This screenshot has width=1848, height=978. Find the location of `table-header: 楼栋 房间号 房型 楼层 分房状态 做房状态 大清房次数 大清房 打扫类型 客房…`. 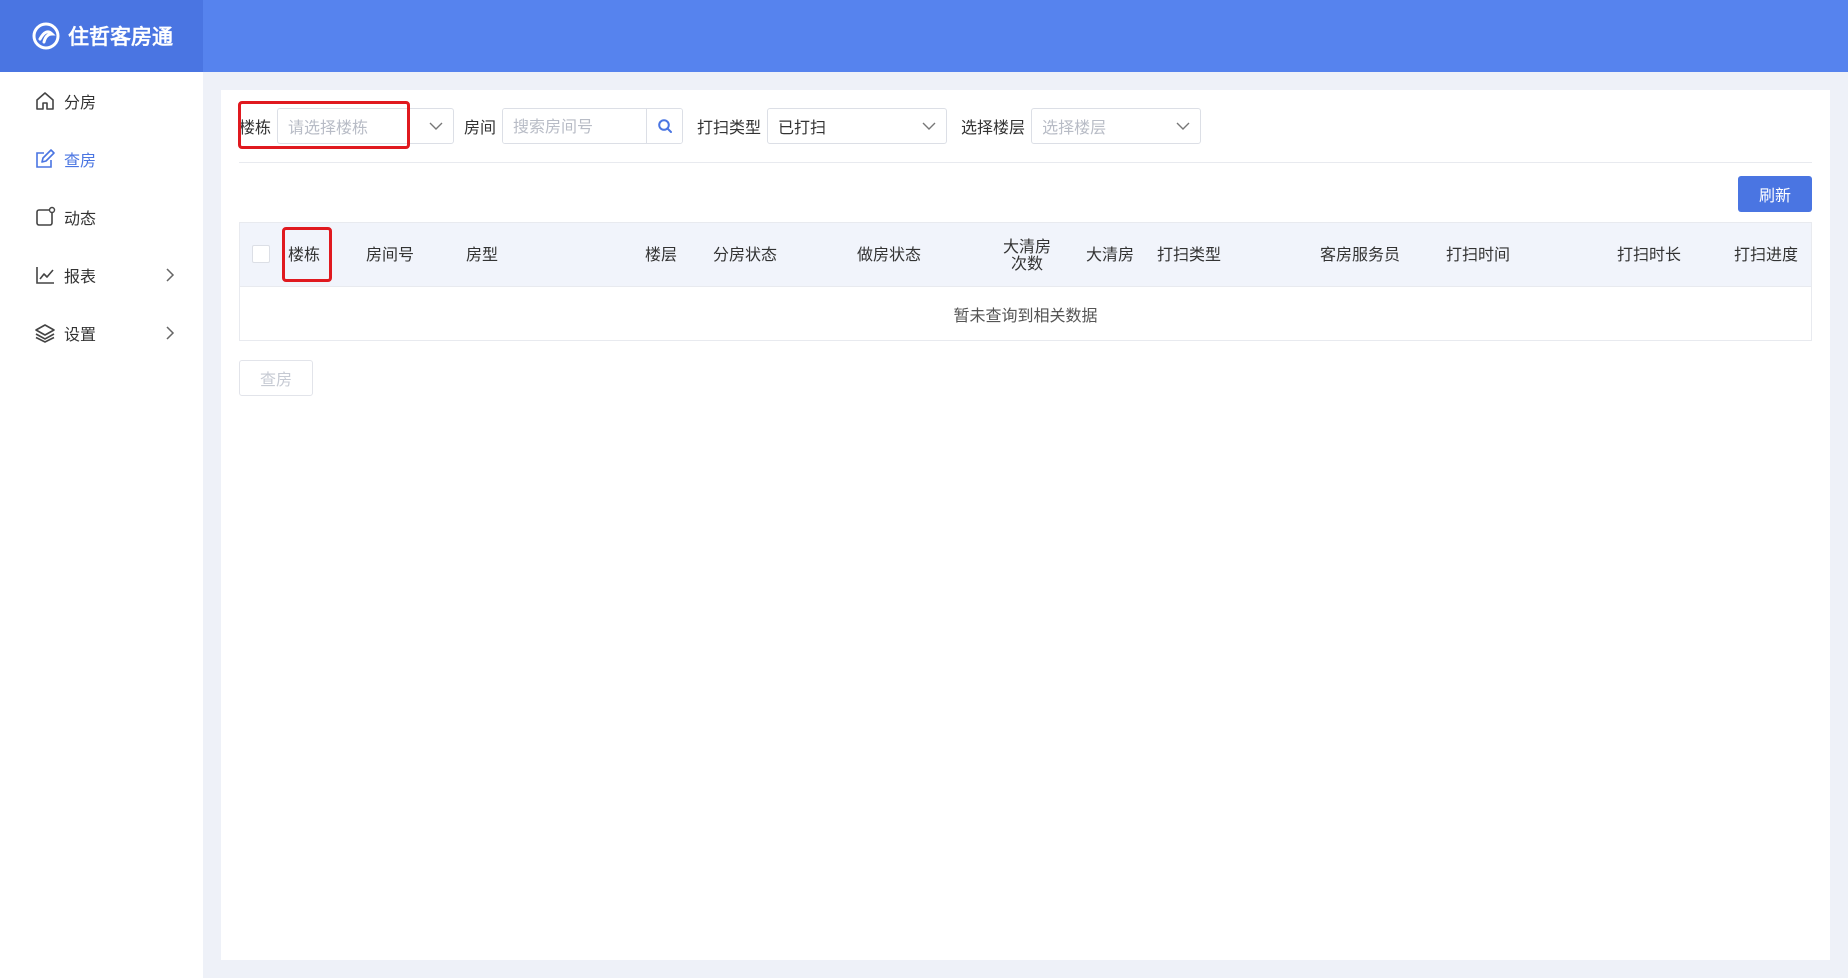

table-header: 楼栋 房间号 房型 楼层 分房状态 做房状态 大清房次数 大清房 打扫类型 客房… is located at coordinates (1025, 254).